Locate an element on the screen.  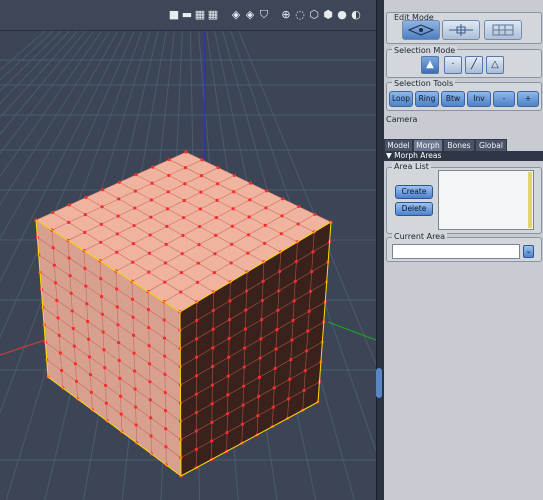
render-alt-icon: ◈ is located at coordinates (250, 15).